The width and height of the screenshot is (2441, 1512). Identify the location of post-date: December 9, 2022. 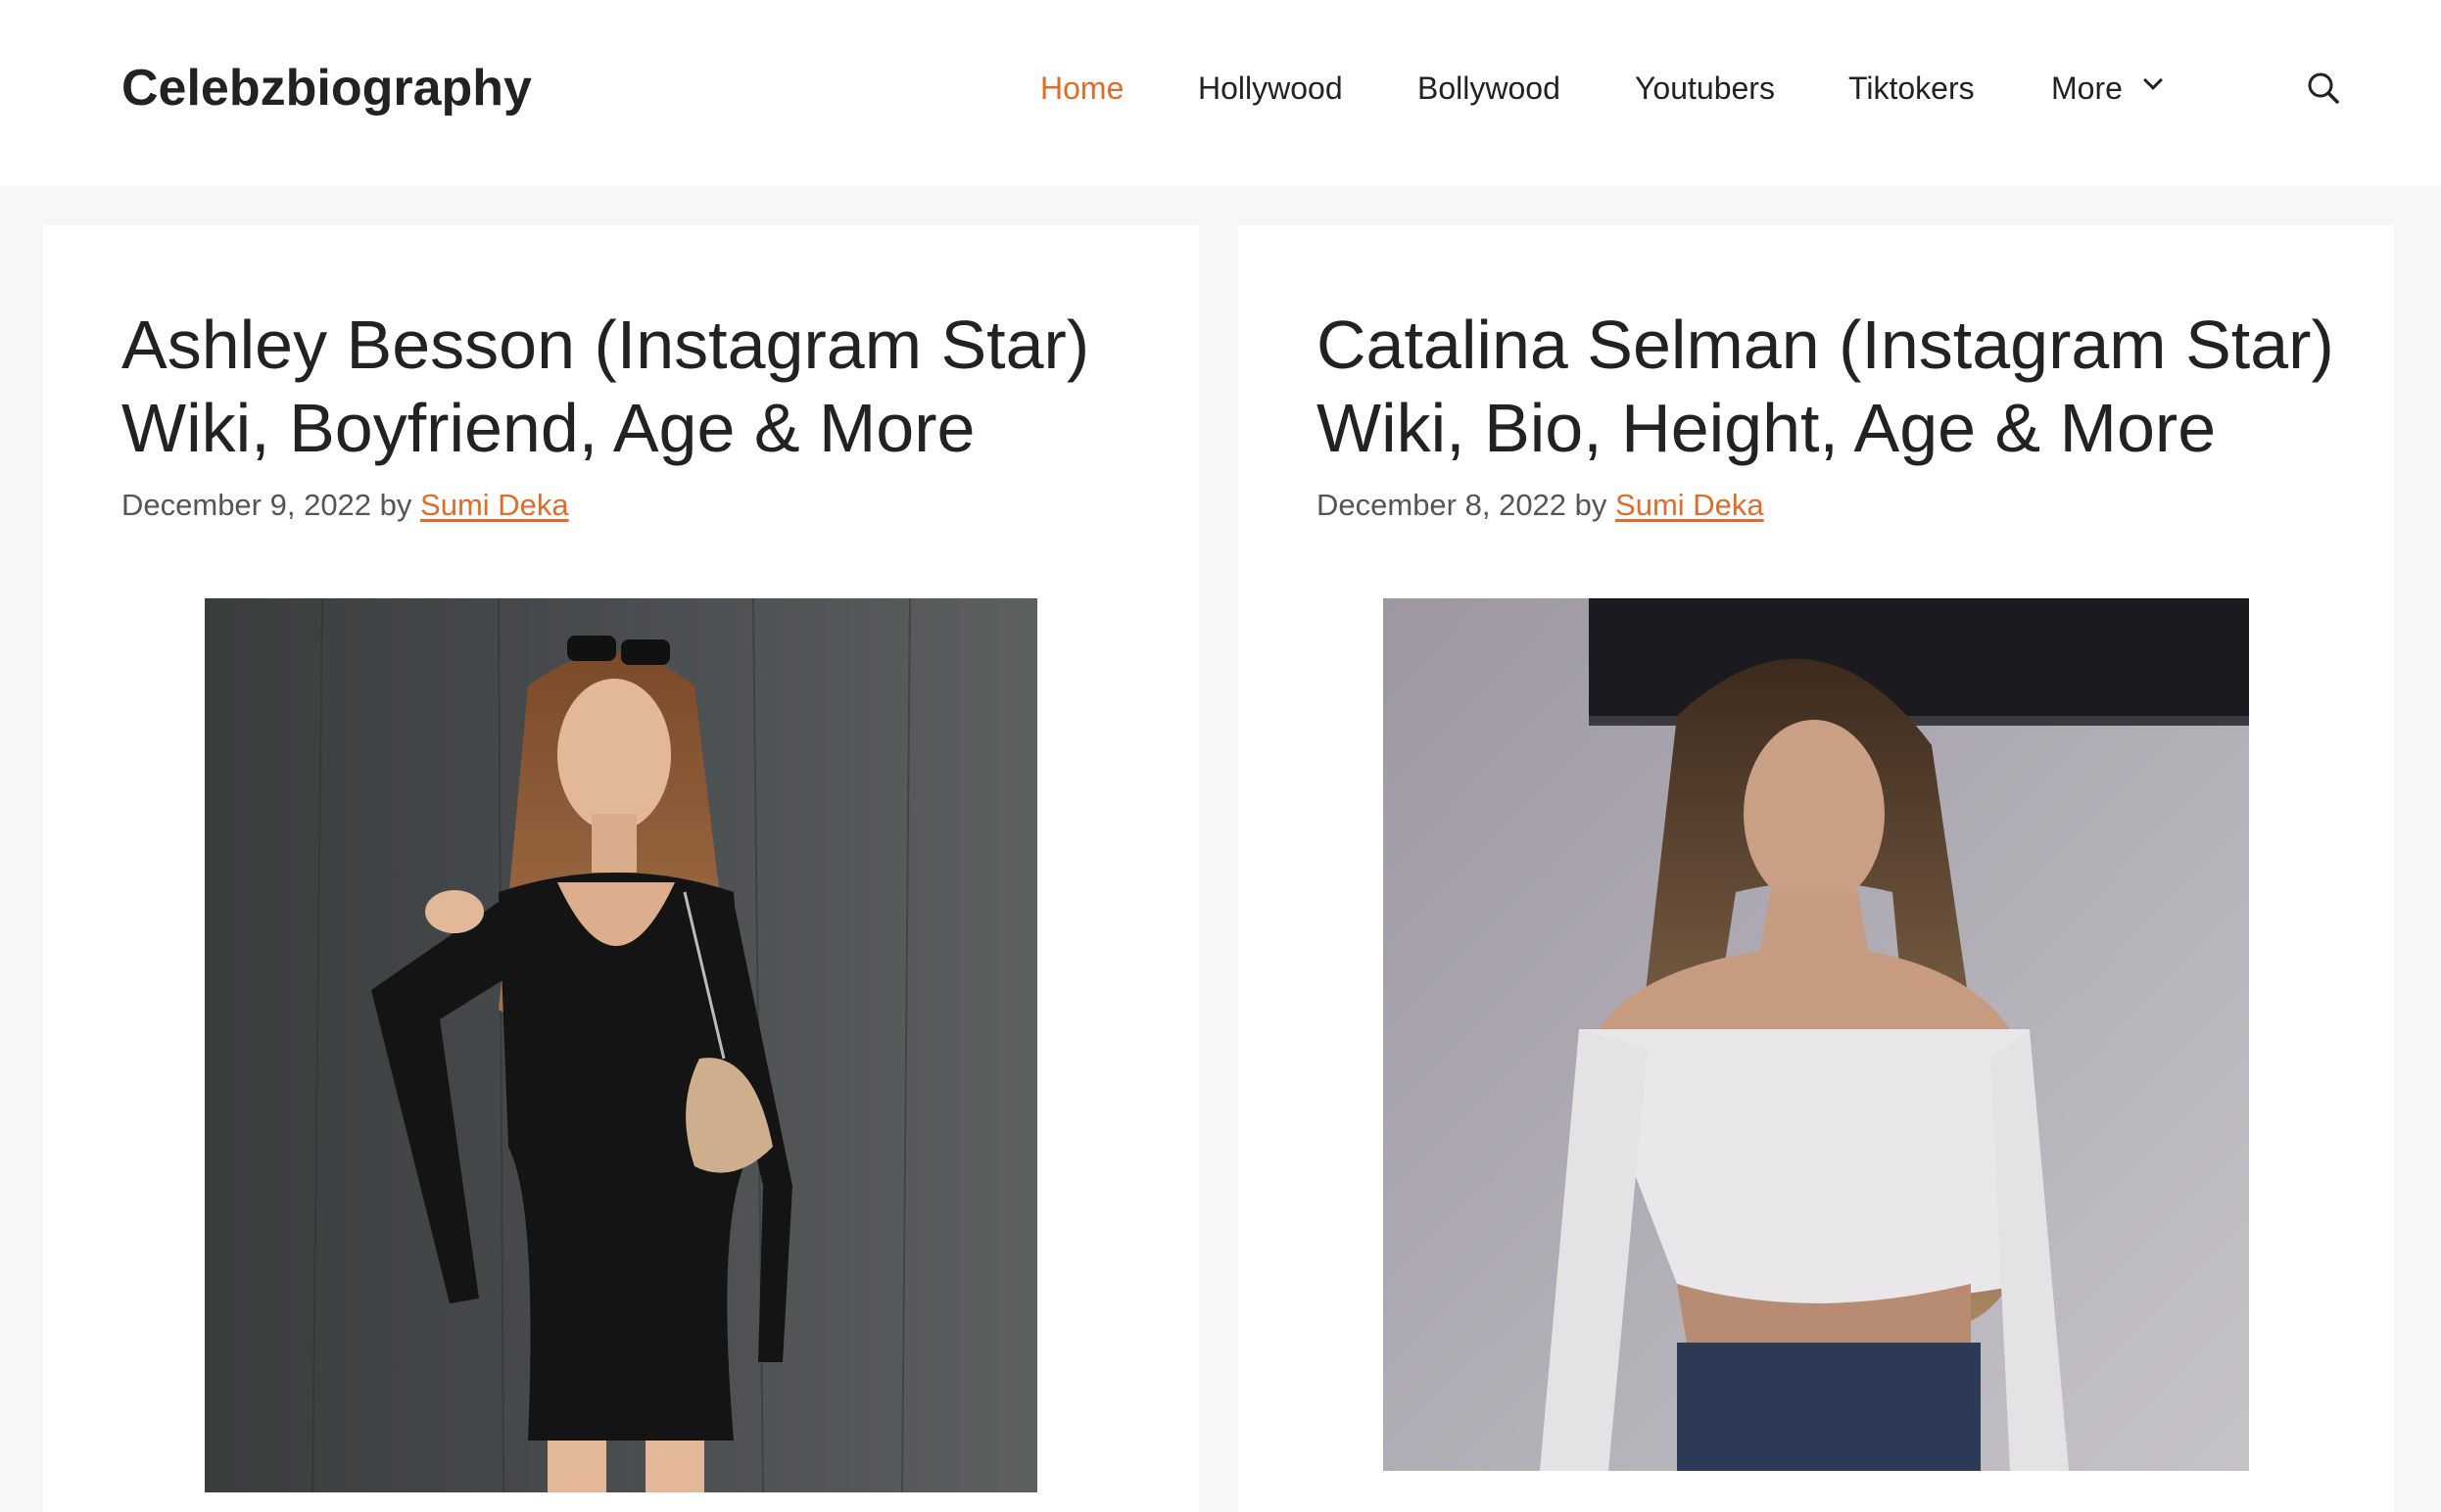
(246, 505).